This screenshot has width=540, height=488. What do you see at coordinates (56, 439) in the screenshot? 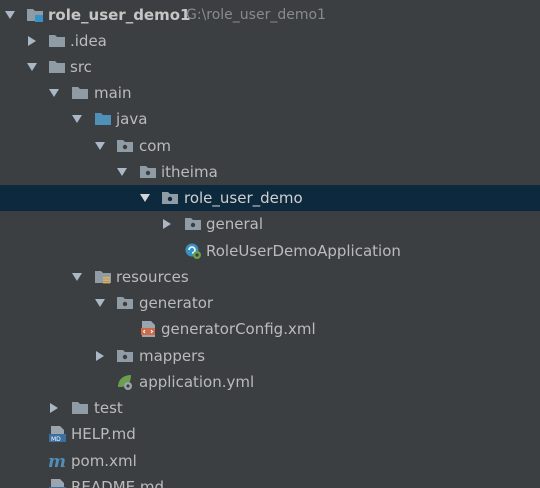
I see `svg-text: MD` at bounding box center [56, 439].